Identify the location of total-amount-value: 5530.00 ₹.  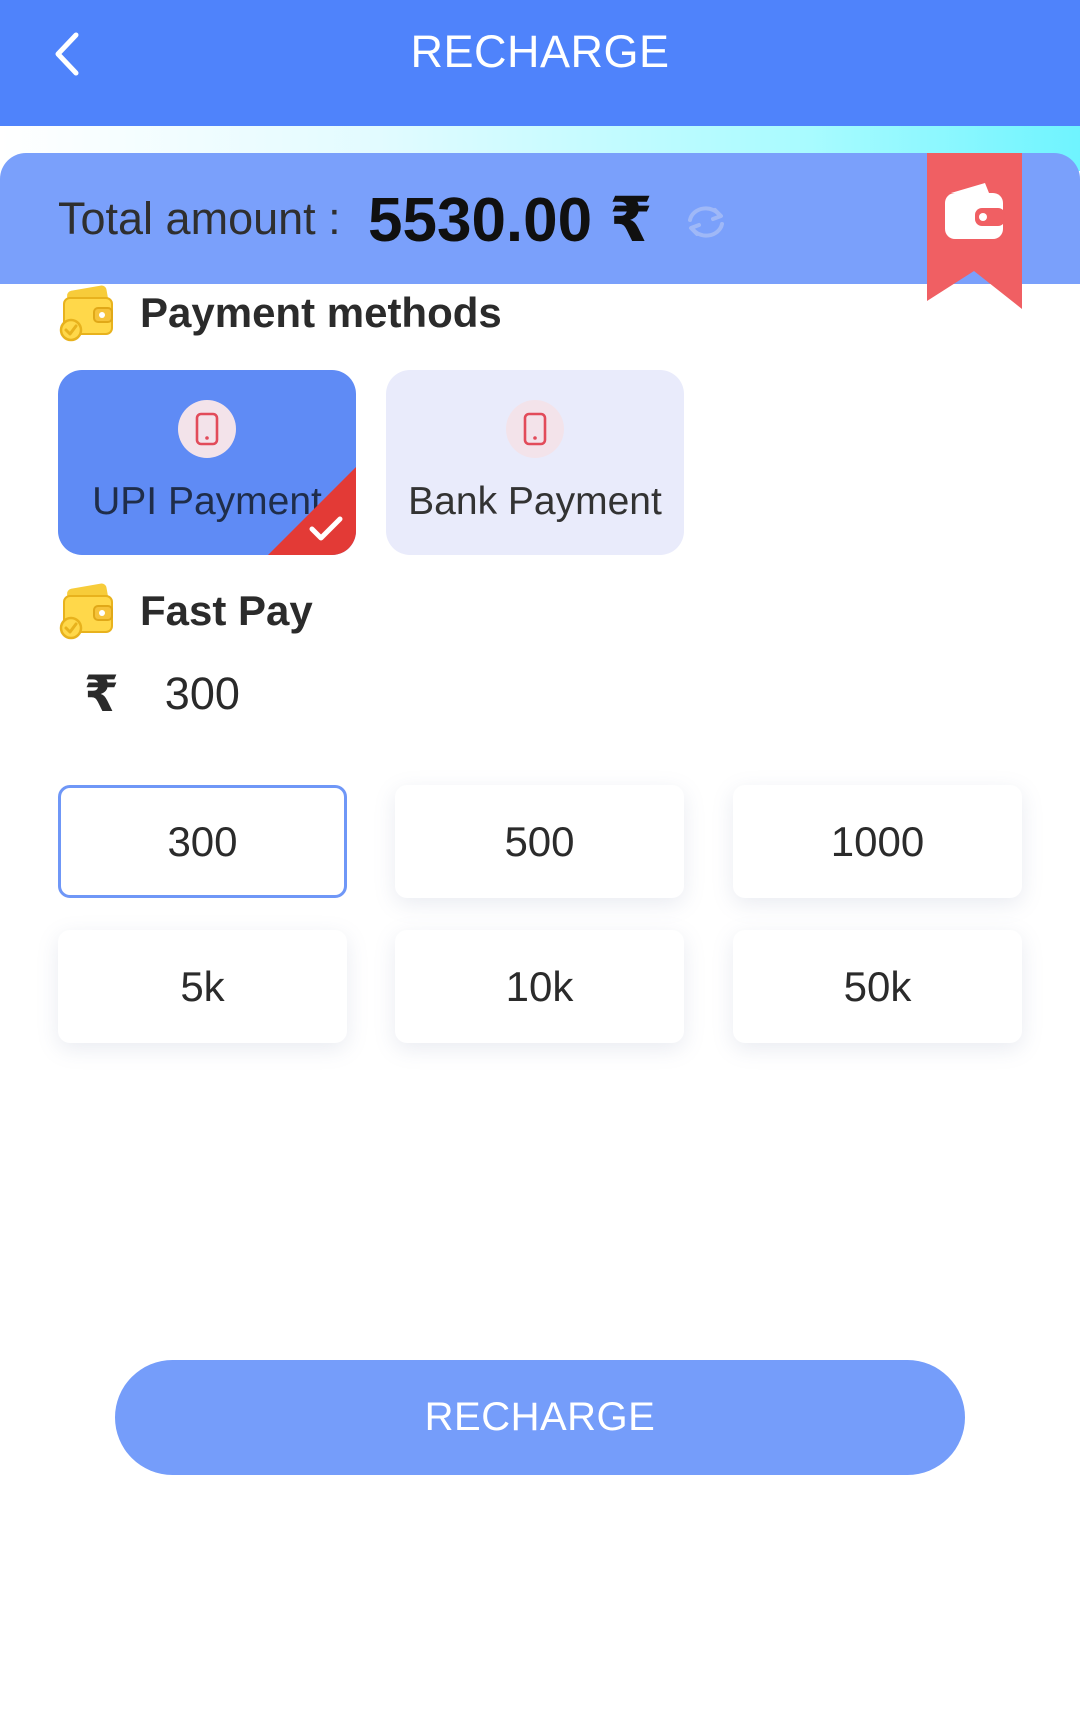
(510, 220).